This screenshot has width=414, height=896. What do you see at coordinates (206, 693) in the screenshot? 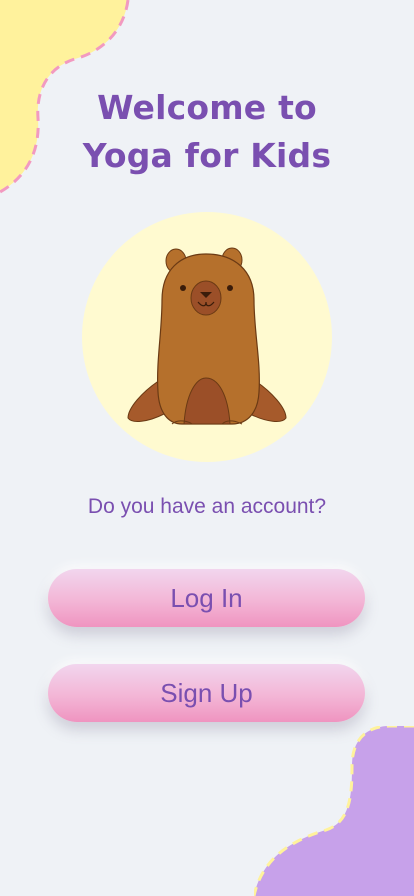
I see `signup-button: Sign Up` at bounding box center [206, 693].